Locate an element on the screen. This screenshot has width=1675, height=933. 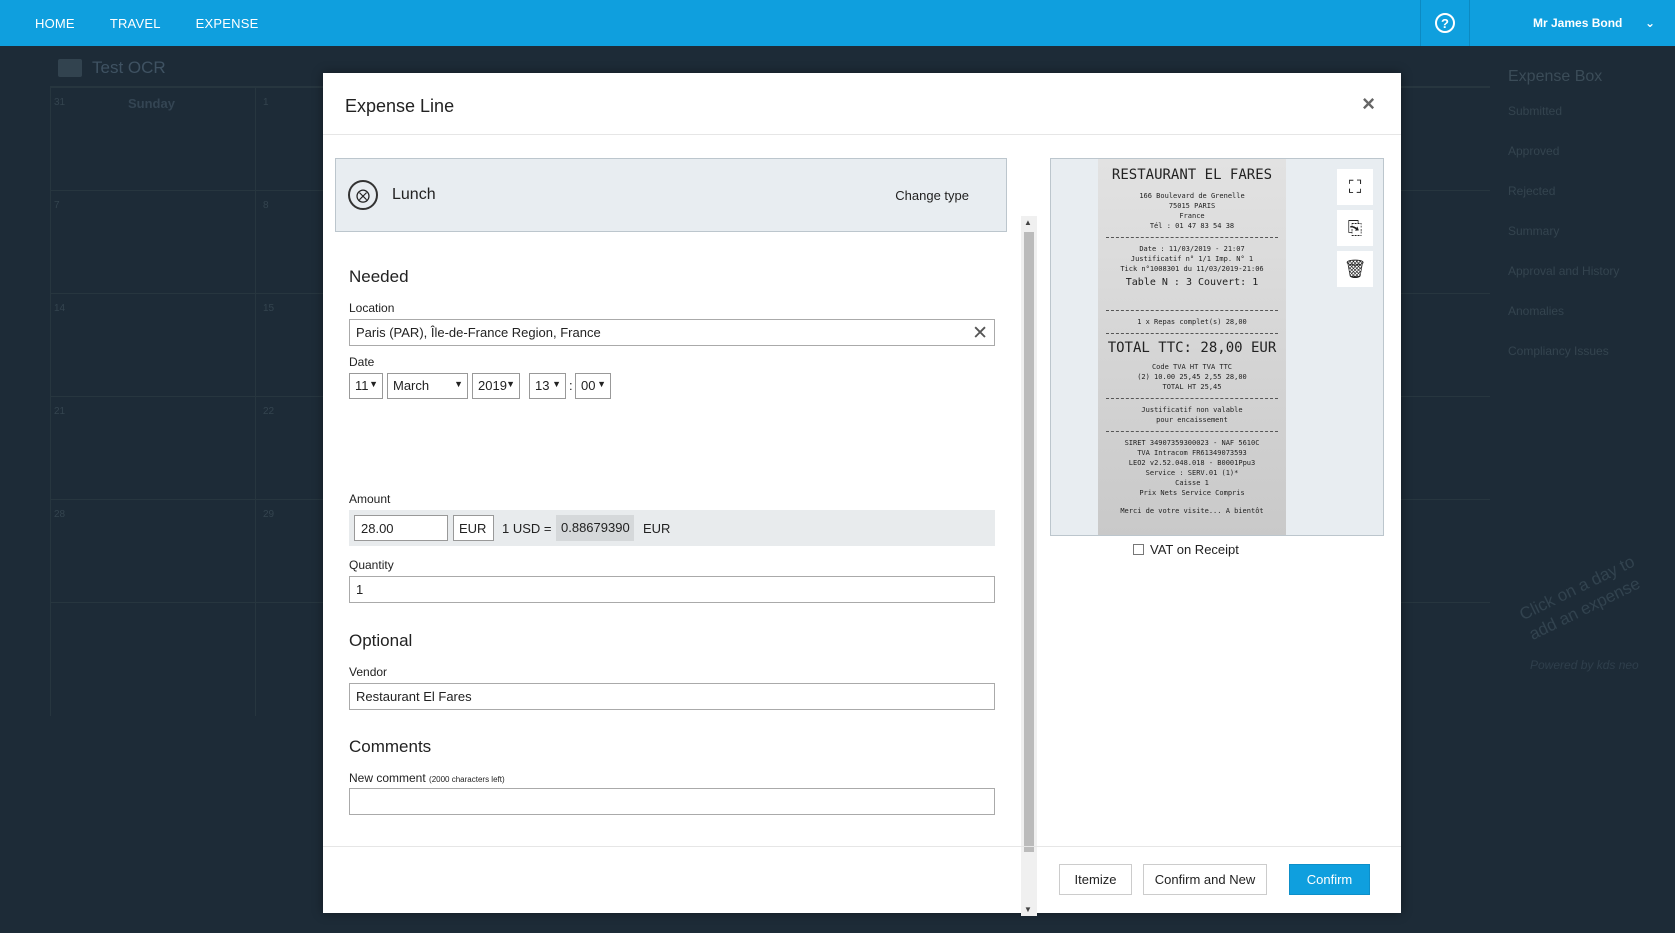
delete-receipt-button: 🗑 is located at coordinates (1355, 269).